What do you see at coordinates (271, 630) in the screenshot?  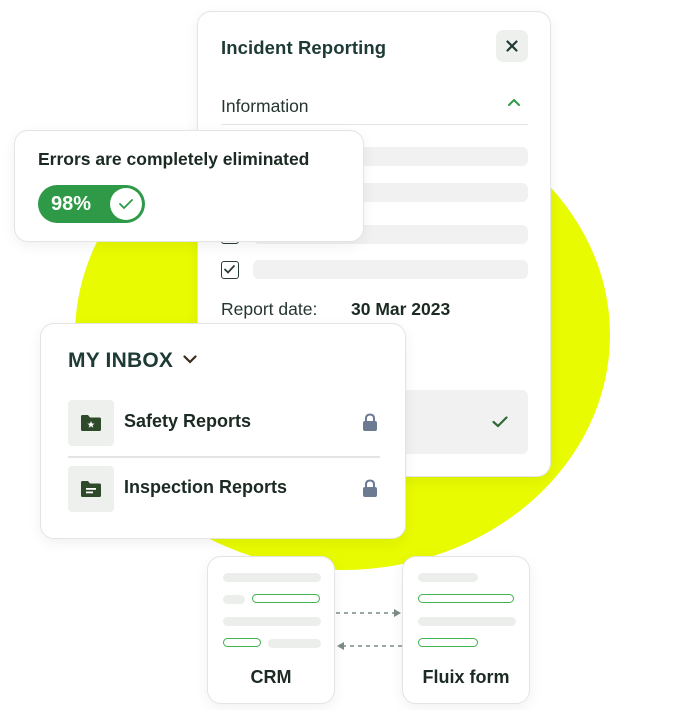 I see `crm-card: CRM` at bounding box center [271, 630].